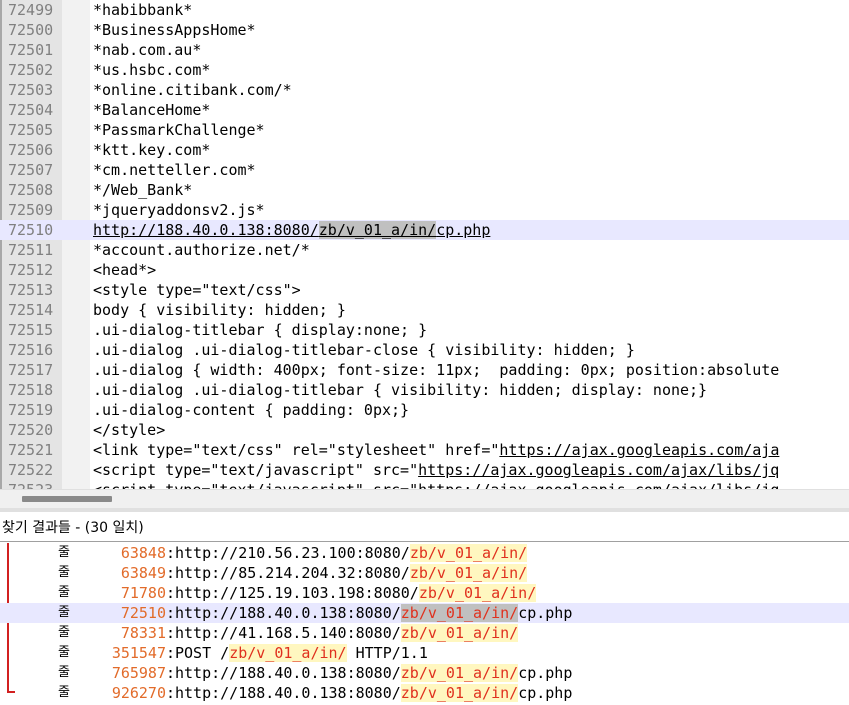 Image resolution: width=849 pixels, height=705 pixels. Describe the element at coordinates (31, 90) in the screenshot. I see `line-number: 72503` at that location.